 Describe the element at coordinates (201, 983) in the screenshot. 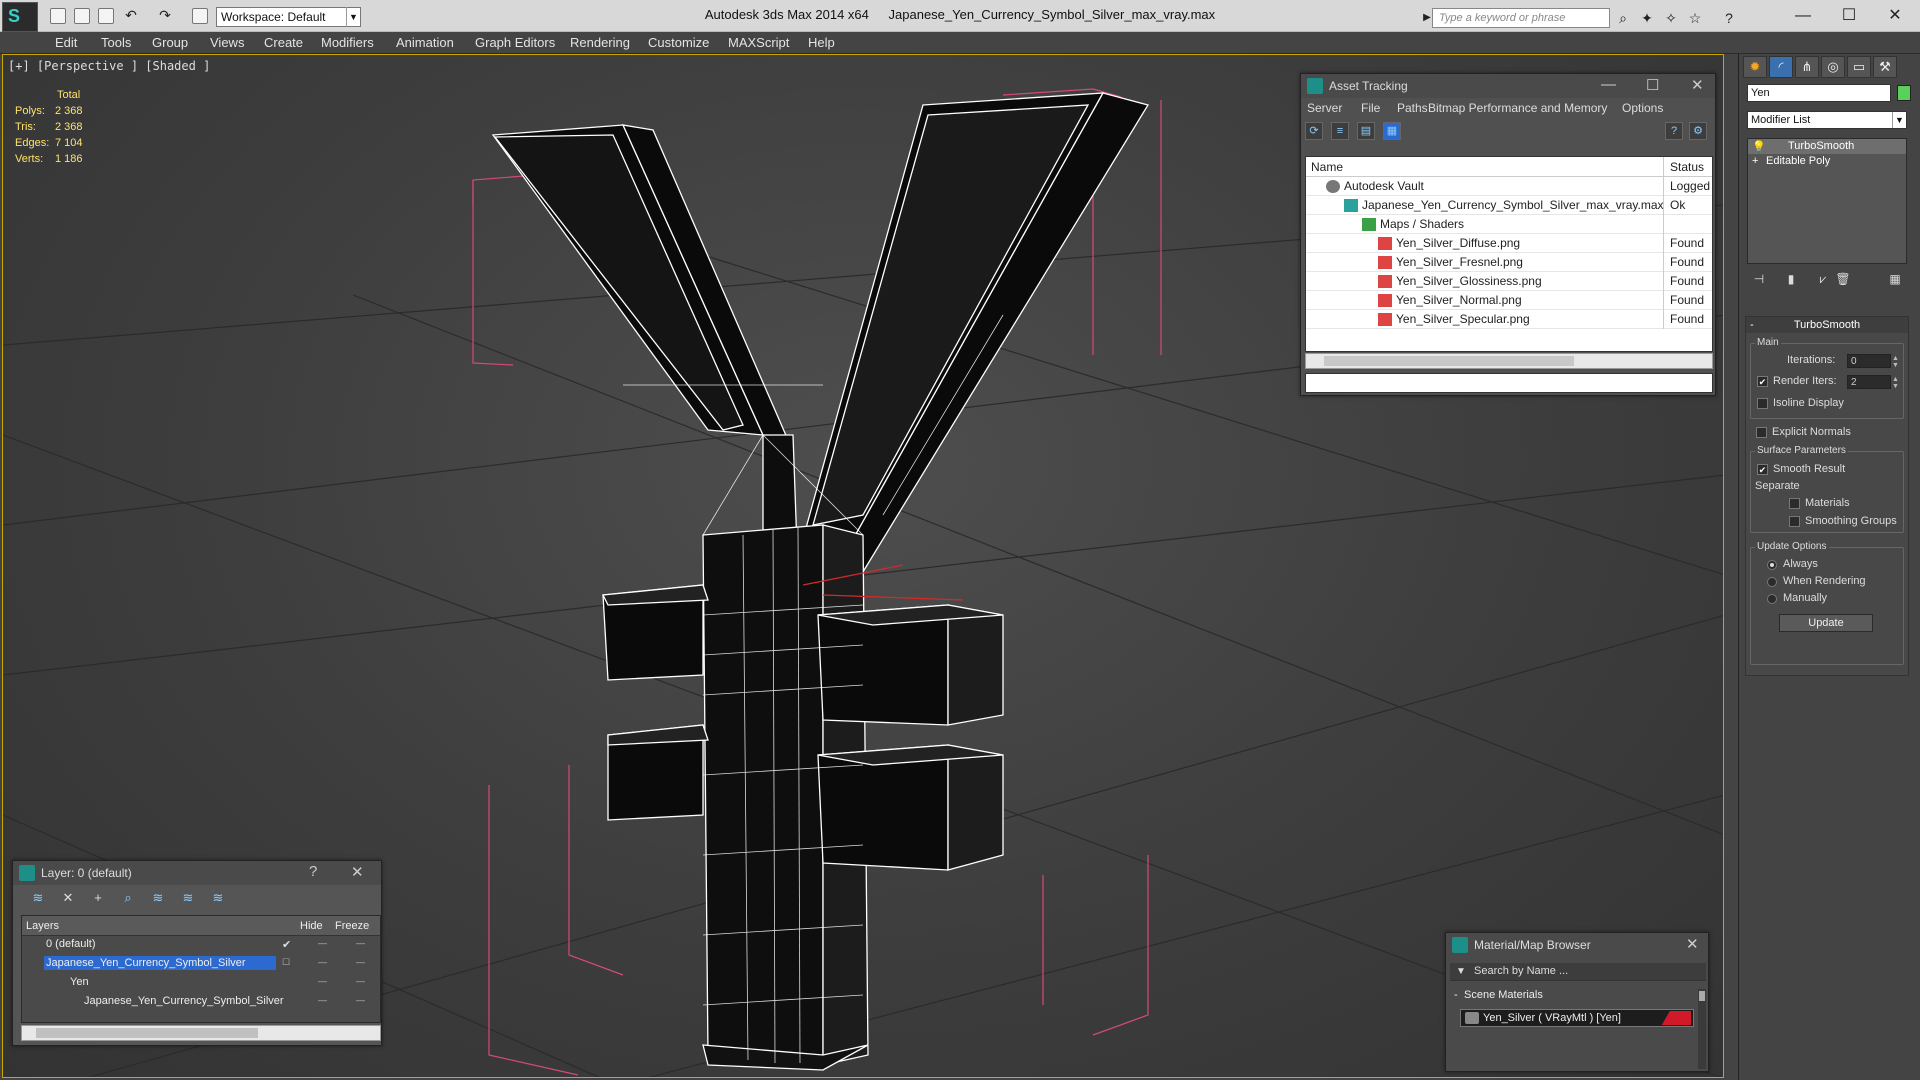

I see `layer-row: Yen — —` at that location.